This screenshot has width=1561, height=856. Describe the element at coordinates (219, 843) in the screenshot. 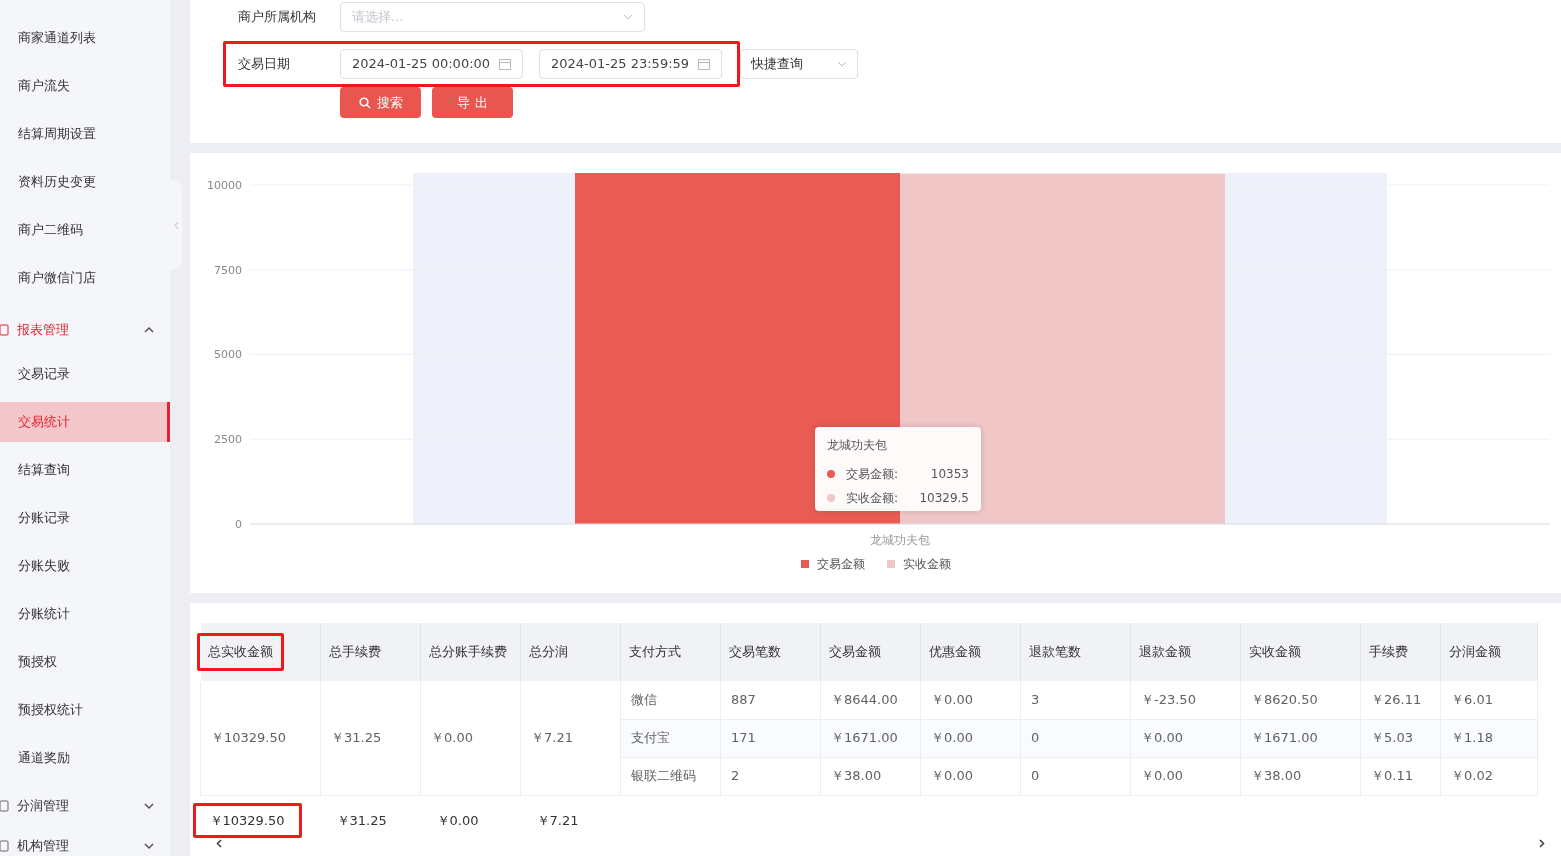

I see `scroll-left-icon` at that location.